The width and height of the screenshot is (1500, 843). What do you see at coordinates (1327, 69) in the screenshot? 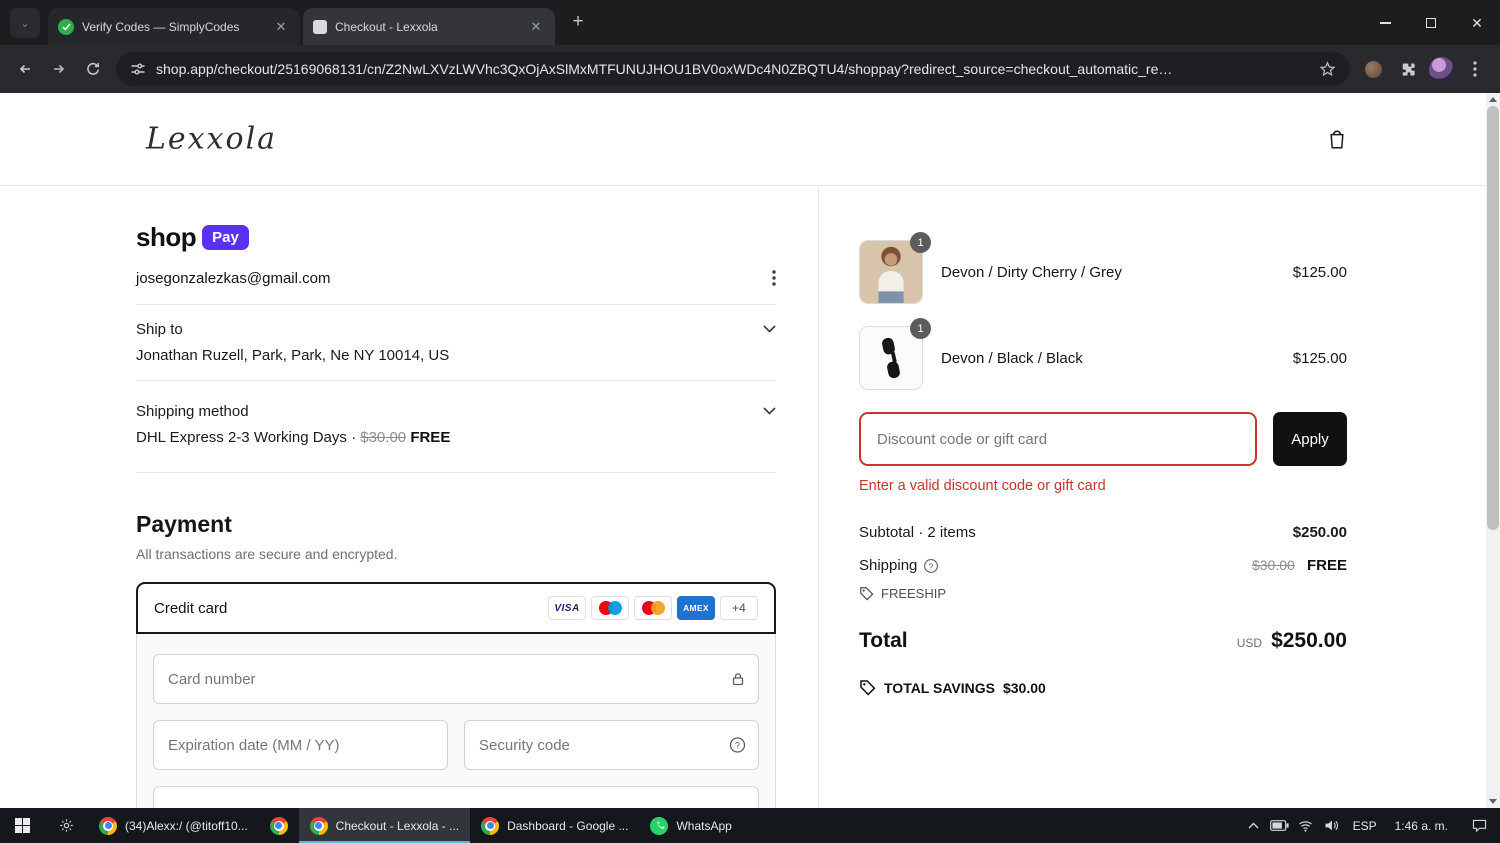
I see `bookmark-star-icon` at bounding box center [1327, 69].